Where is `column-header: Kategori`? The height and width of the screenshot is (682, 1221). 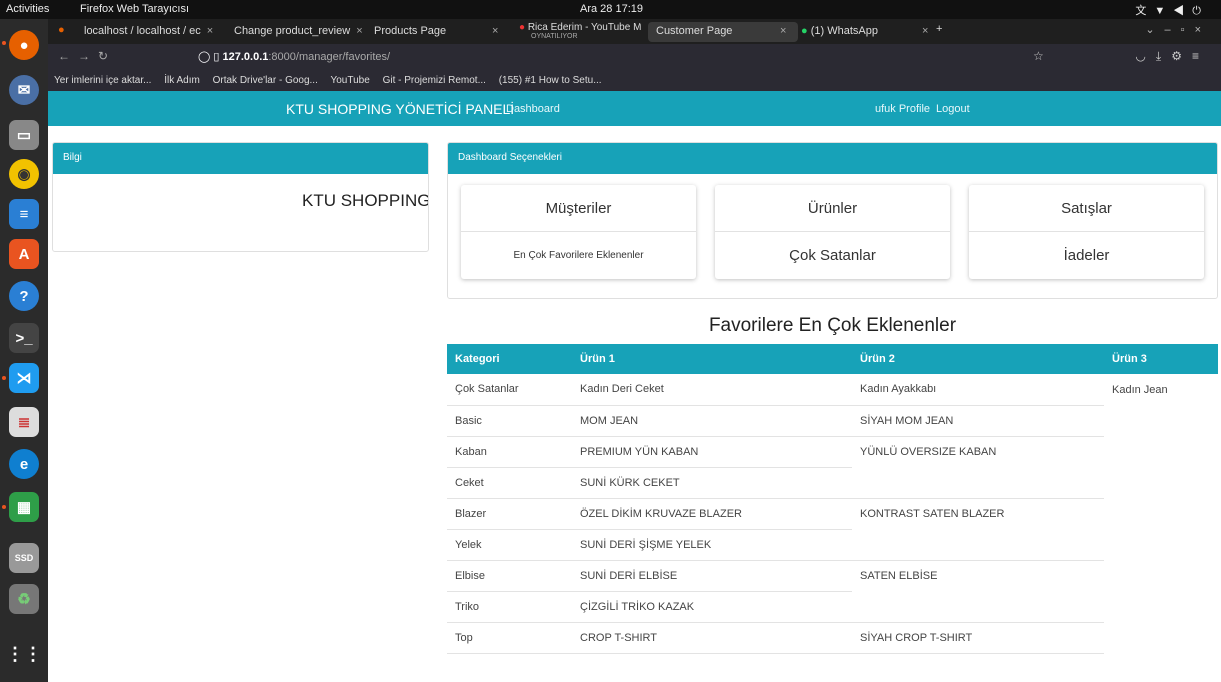
column-header: Kategori is located at coordinates (509, 359).